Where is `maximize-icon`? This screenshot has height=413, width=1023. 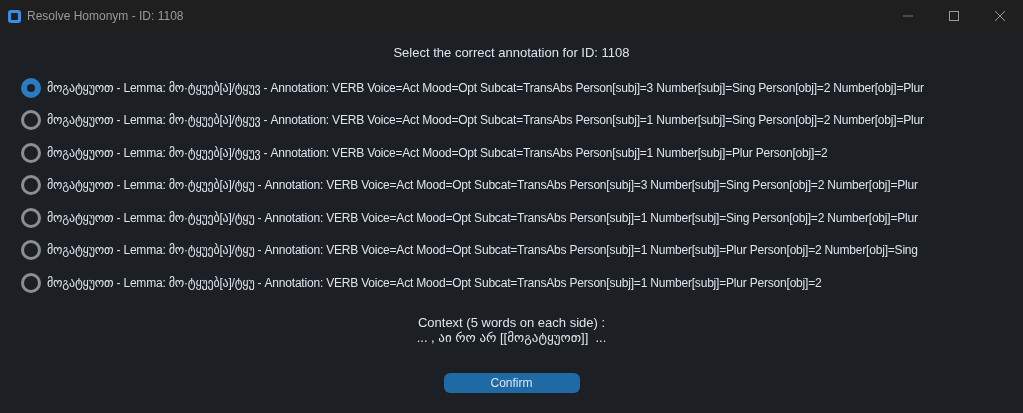 maximize-icon is located at coordinates (954, 16).